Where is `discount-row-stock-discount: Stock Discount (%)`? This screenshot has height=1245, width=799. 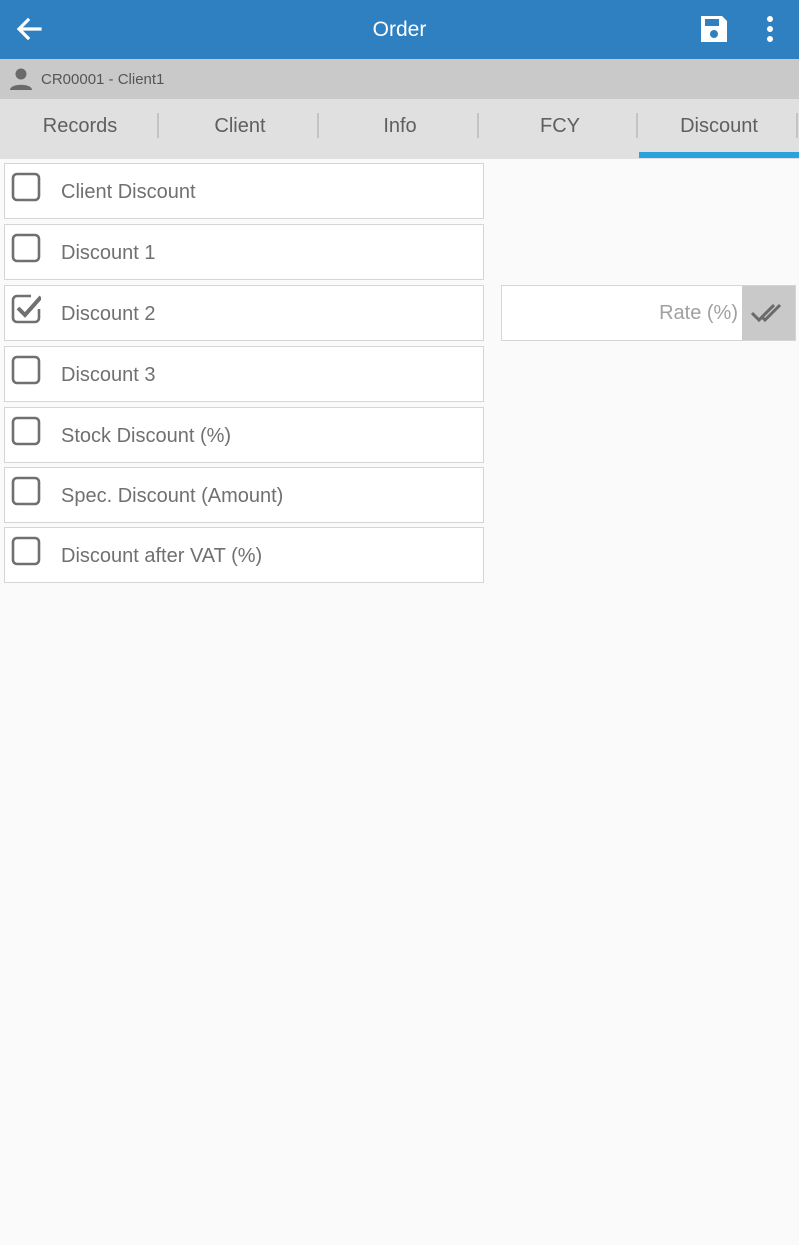
discount-row-stock-discount: Stock Discount (%) is located at coordinates (244, 435).